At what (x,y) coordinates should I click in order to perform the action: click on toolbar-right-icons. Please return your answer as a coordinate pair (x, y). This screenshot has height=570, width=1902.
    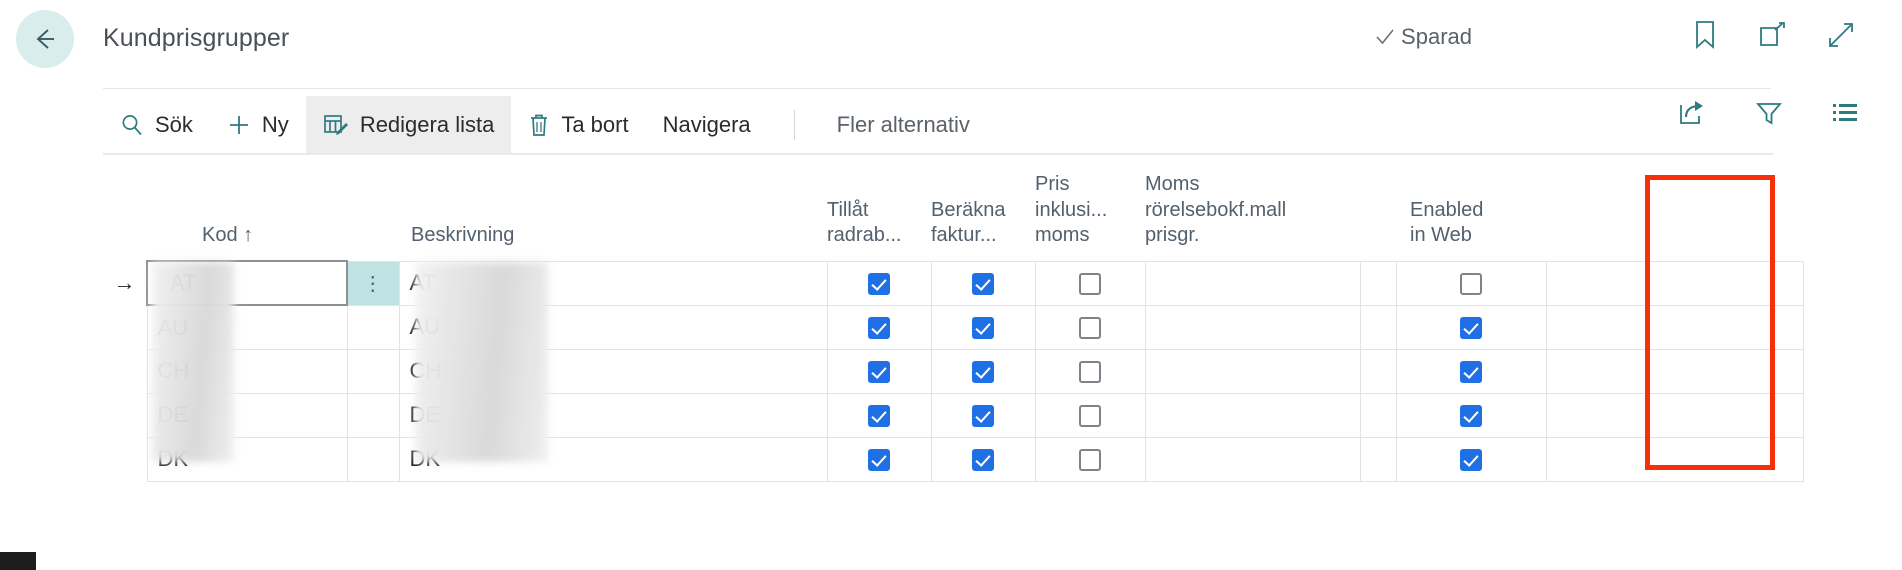
    Looking at the image, I should click on (1769, 113).